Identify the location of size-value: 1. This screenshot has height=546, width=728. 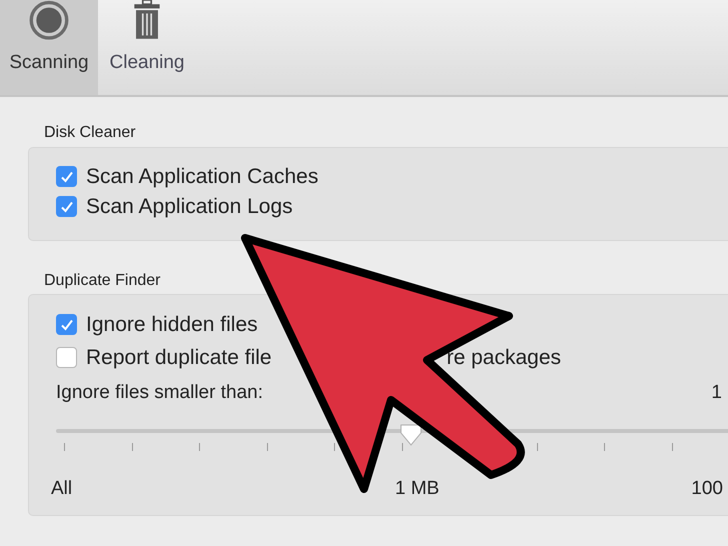
(716, 392).